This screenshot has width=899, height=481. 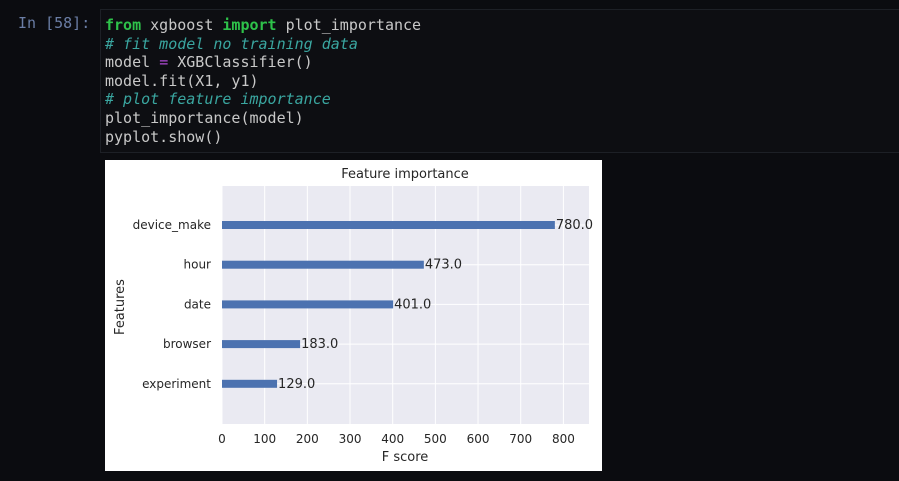 I want to click on y-tick-label: browser, so click(x=187, y=344).